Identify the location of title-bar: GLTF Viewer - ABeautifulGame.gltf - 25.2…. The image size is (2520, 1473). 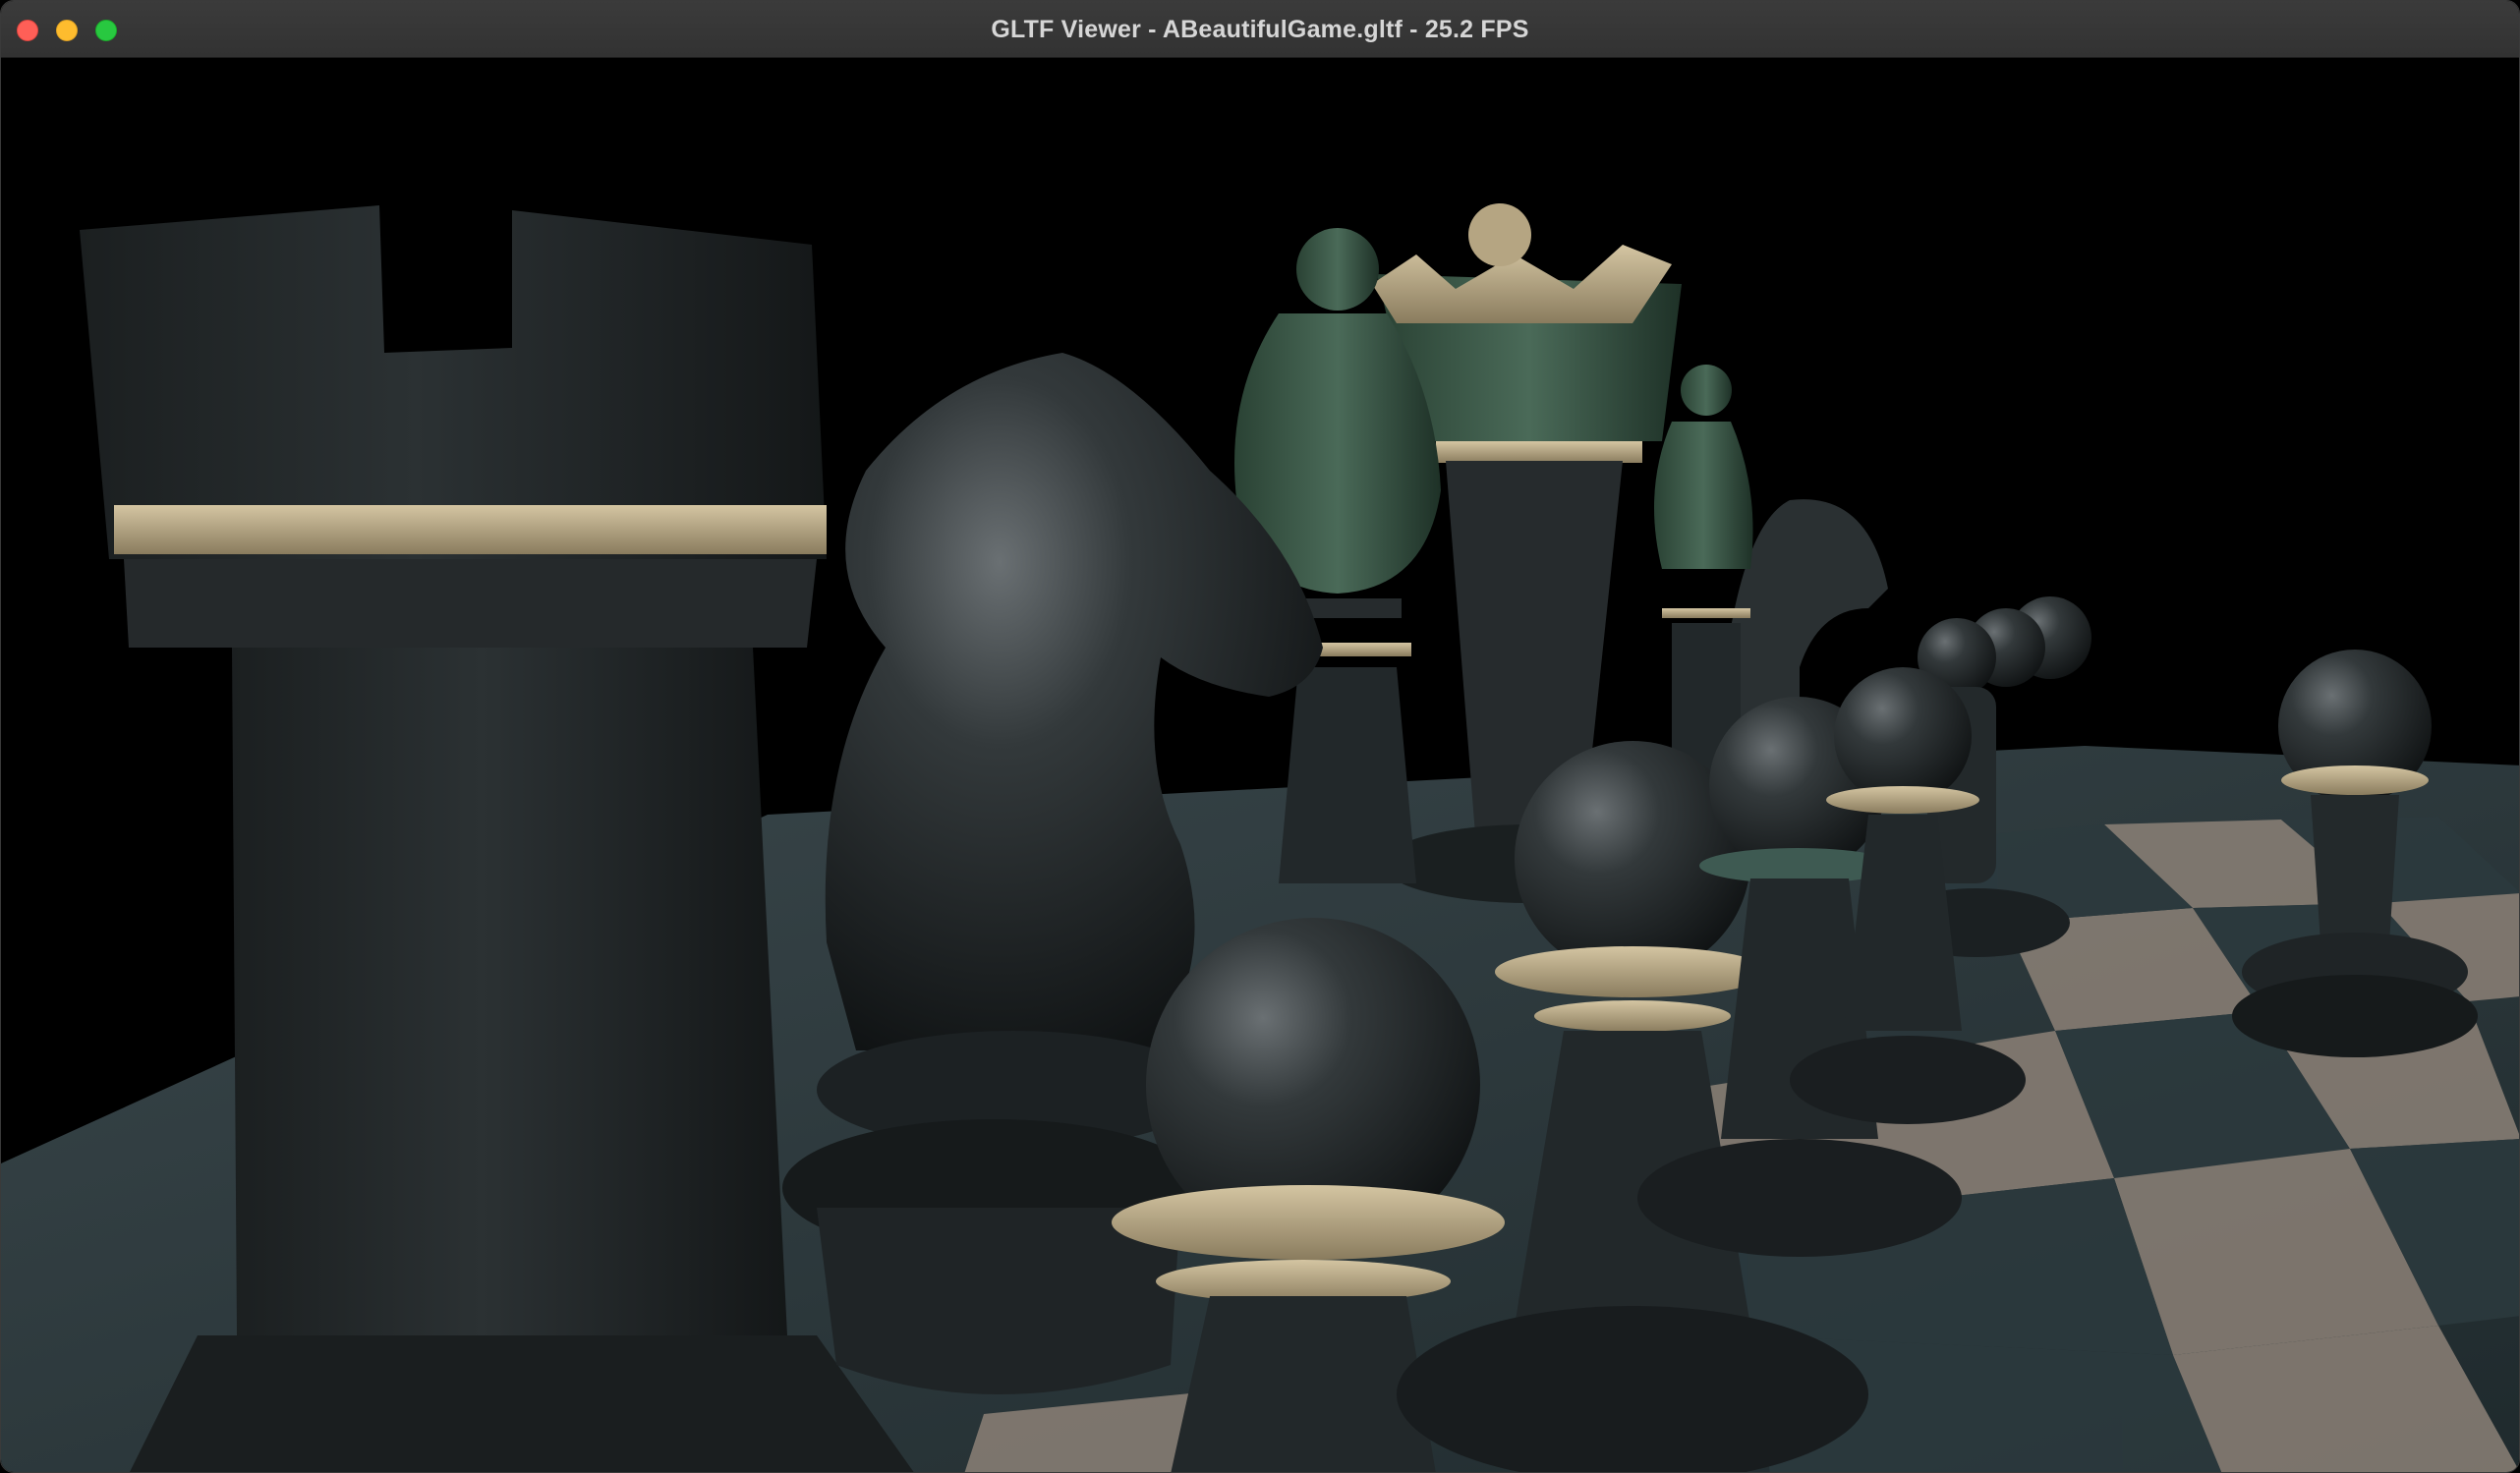
(1260, 29).